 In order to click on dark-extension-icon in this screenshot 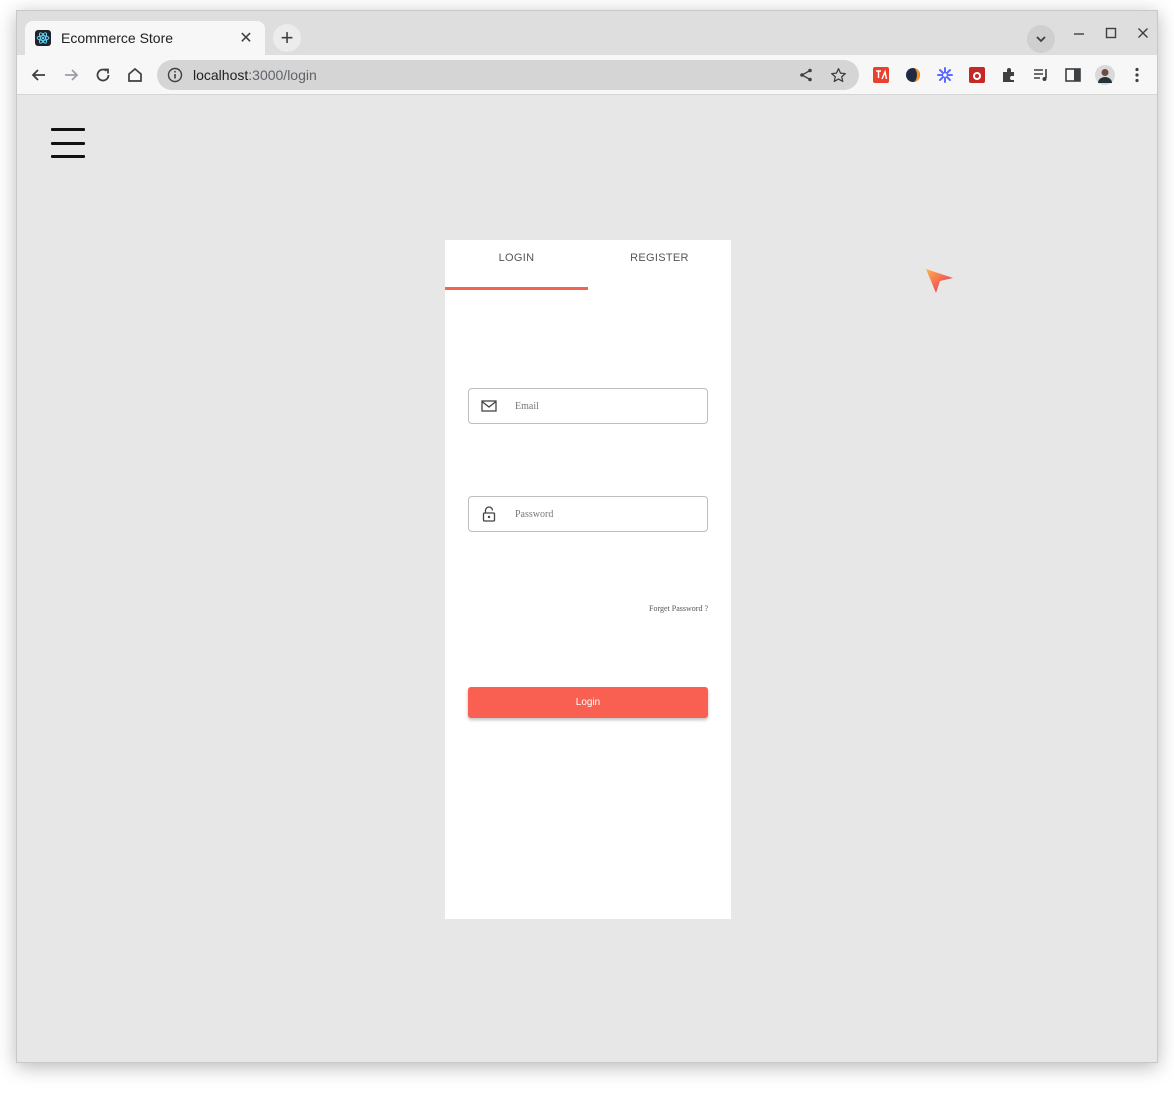, I will do `click(913, 75)`.